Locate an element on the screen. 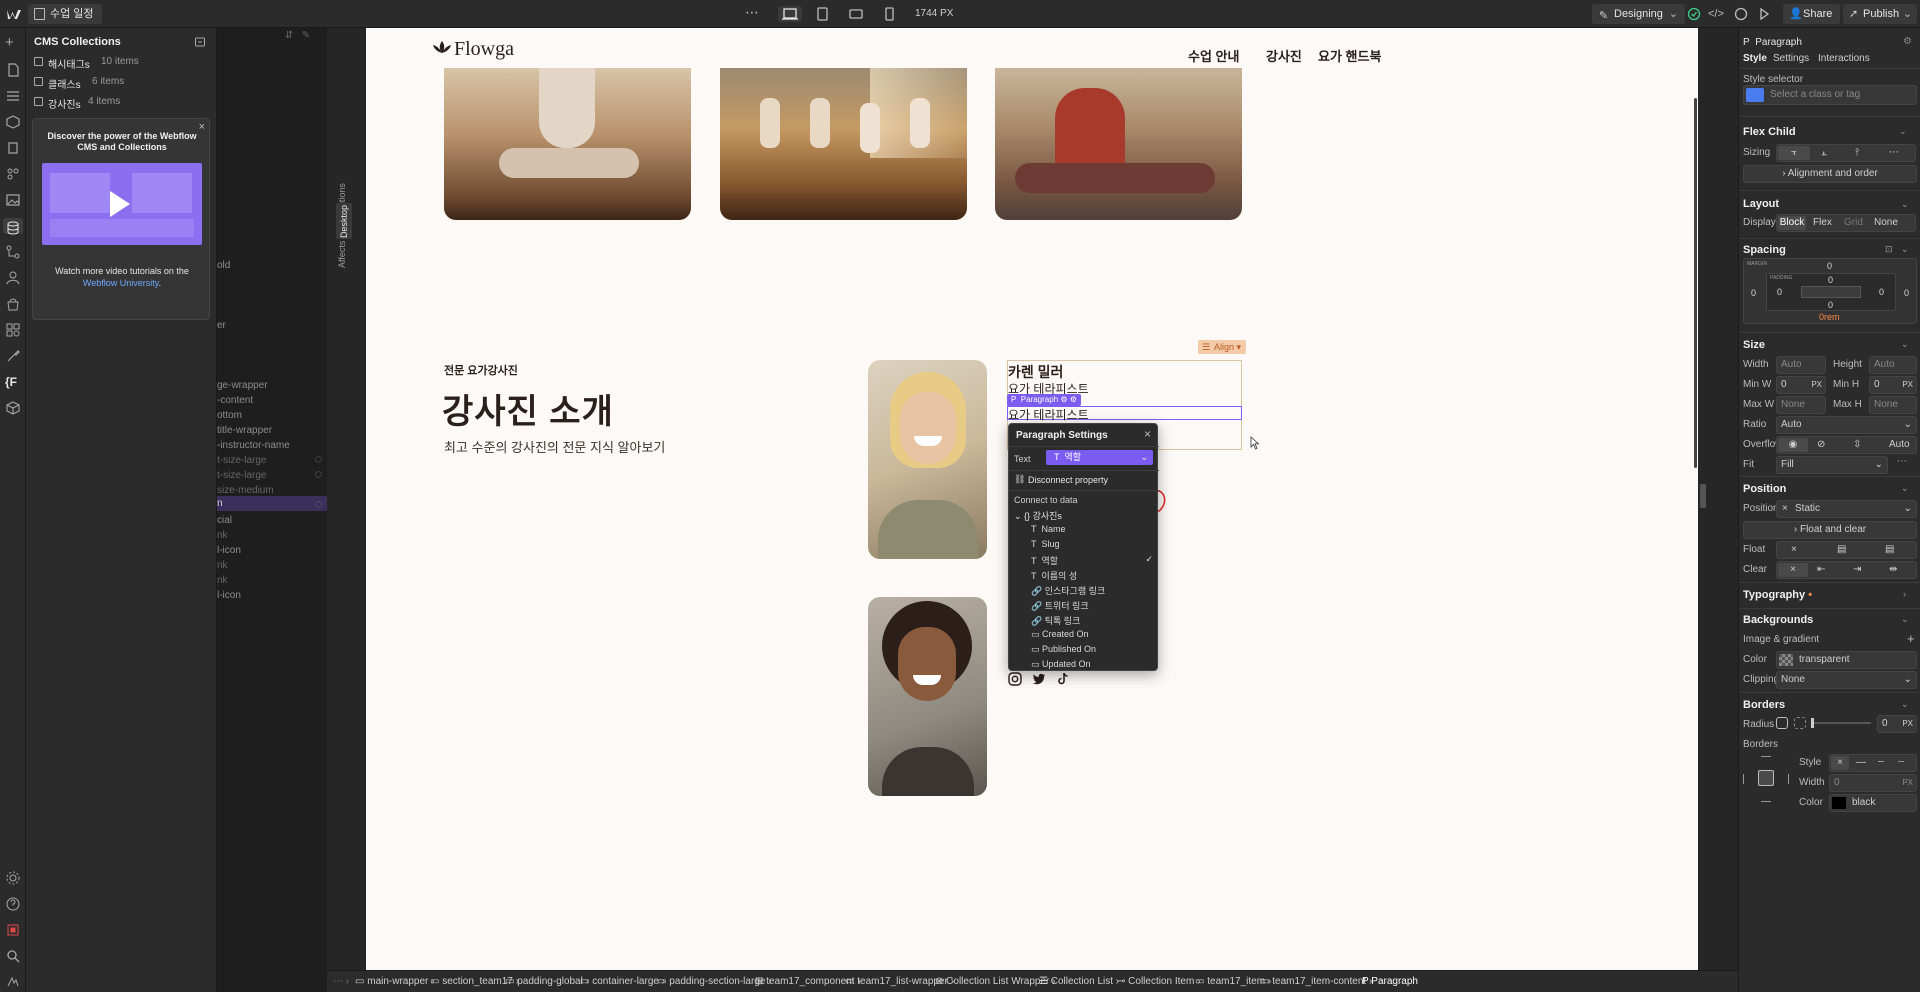 This screenshot has width=1920, height=992. border-color-input: black is located at coordinates (1873, 803).